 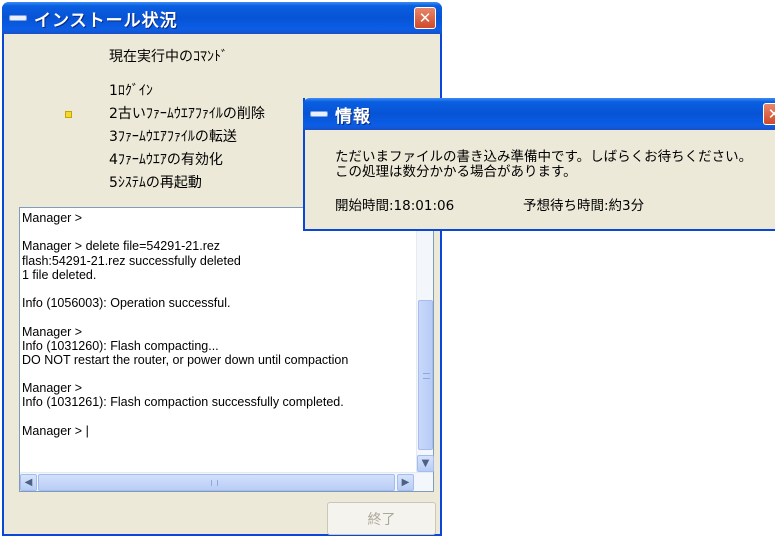 What do you see at coordinates (456, 172) in the screenshot?
I see `dialog-message-line: この処理は数分かかる場合があります。` at bounding box center [456, 172].